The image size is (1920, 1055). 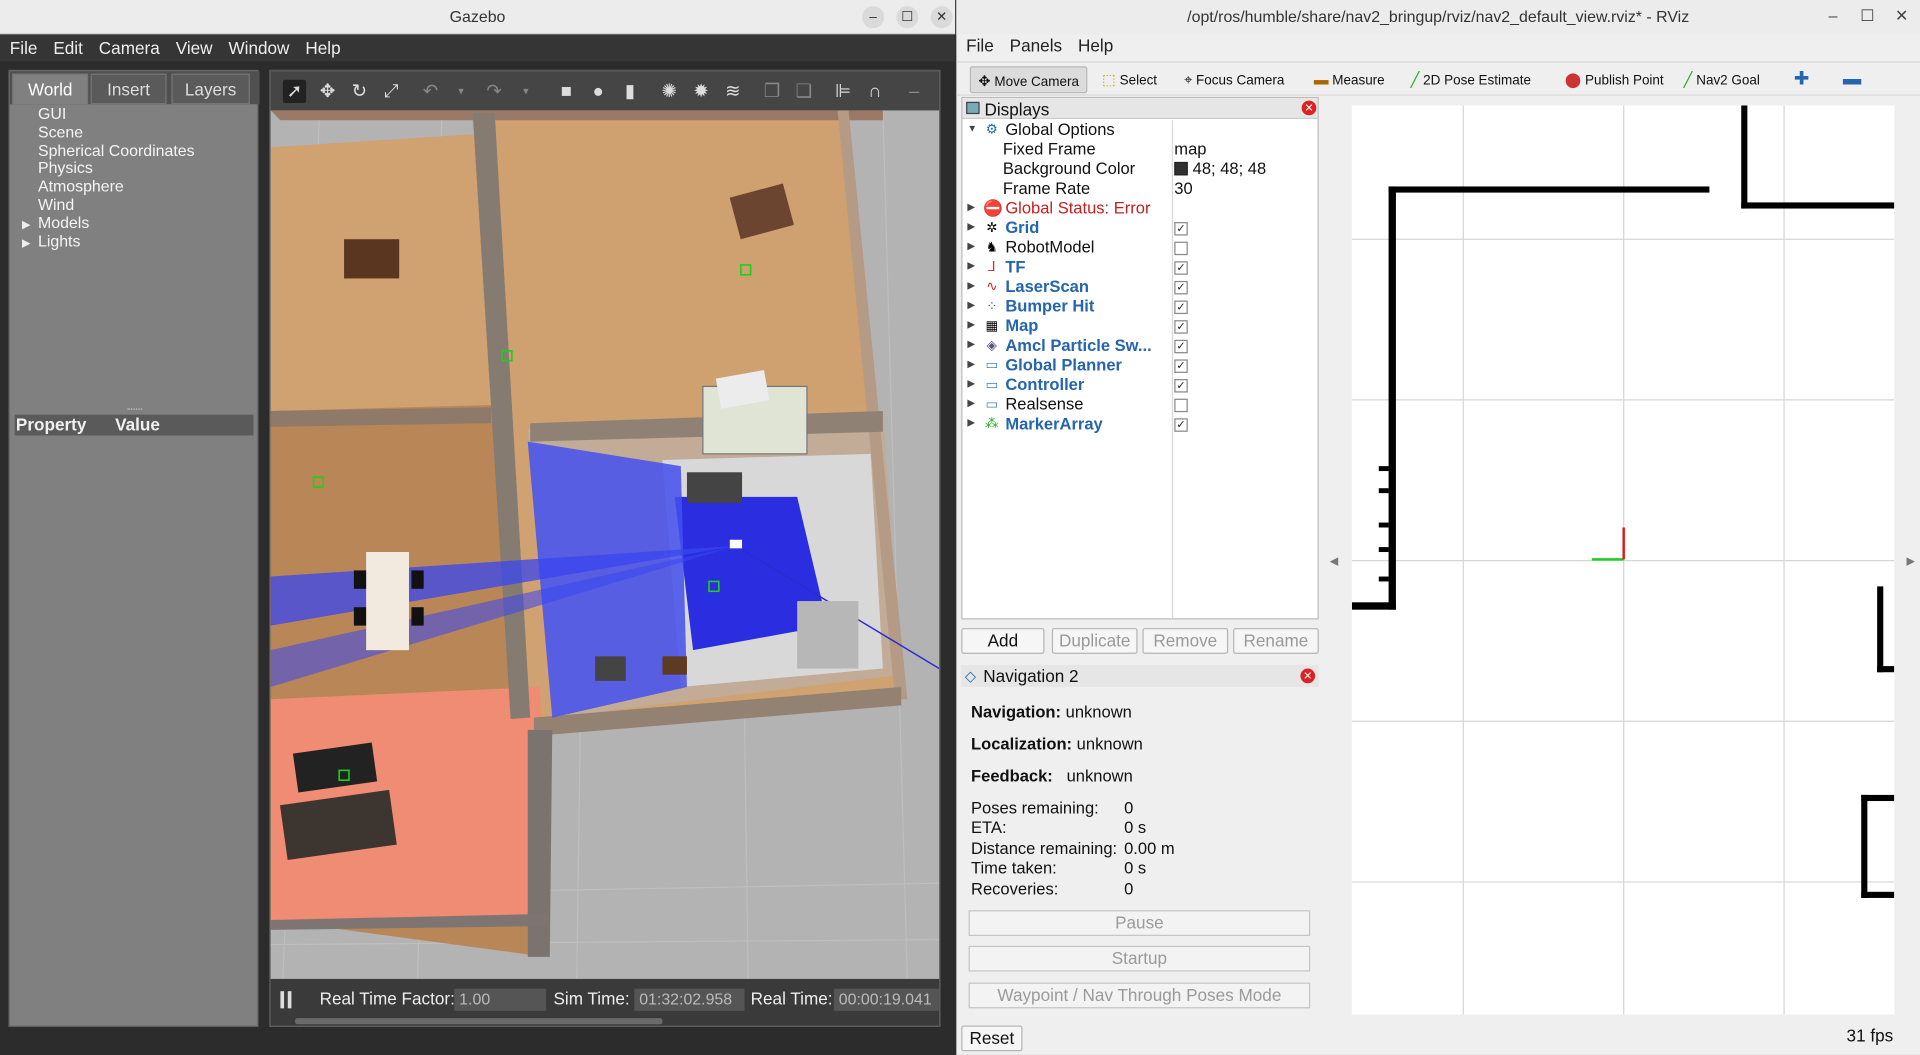 I want to click on menu-window: Window, so click(x=258, y=47).